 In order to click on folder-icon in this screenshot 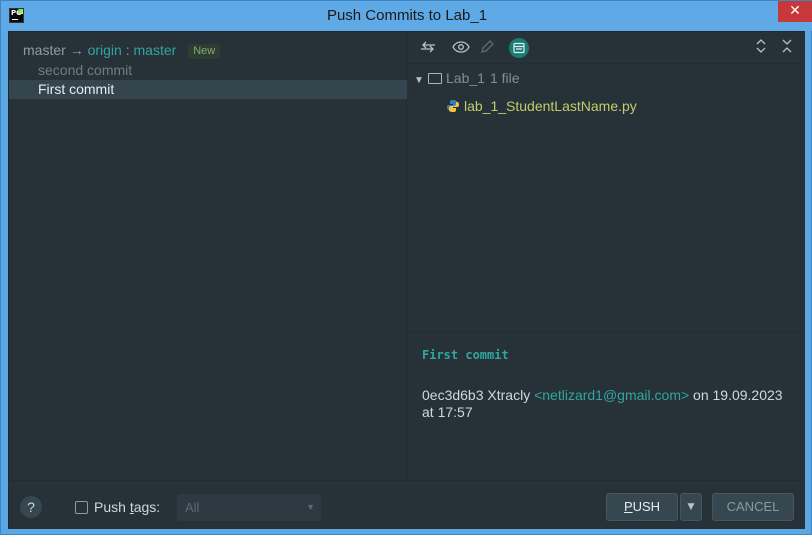, I will do `click(435, 78)`.